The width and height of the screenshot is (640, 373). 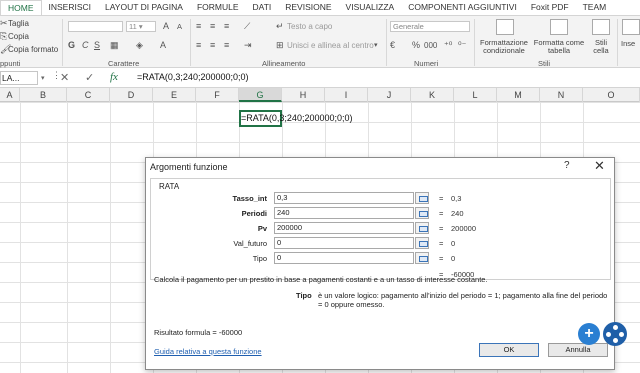 I want to click on insert-button: Inse, so click(x=628, y=43).